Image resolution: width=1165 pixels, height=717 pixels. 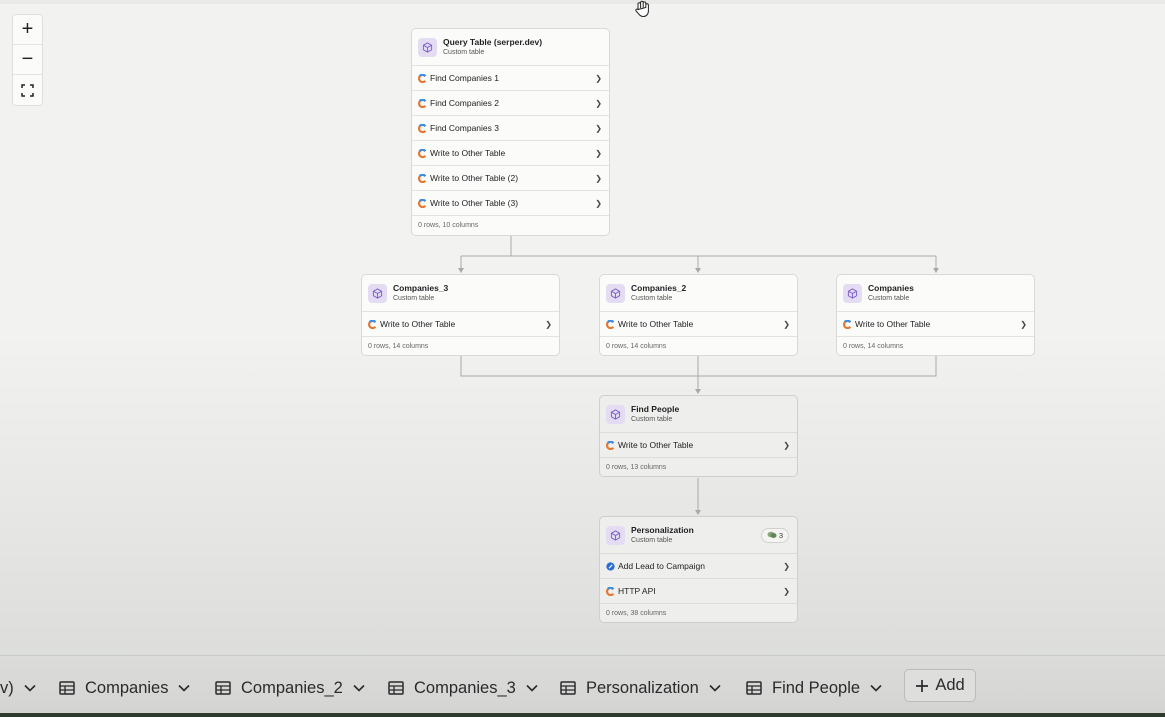 I want to click on node-header: Query Table (serper.dev) Custom table, so click(x=510, y=47).